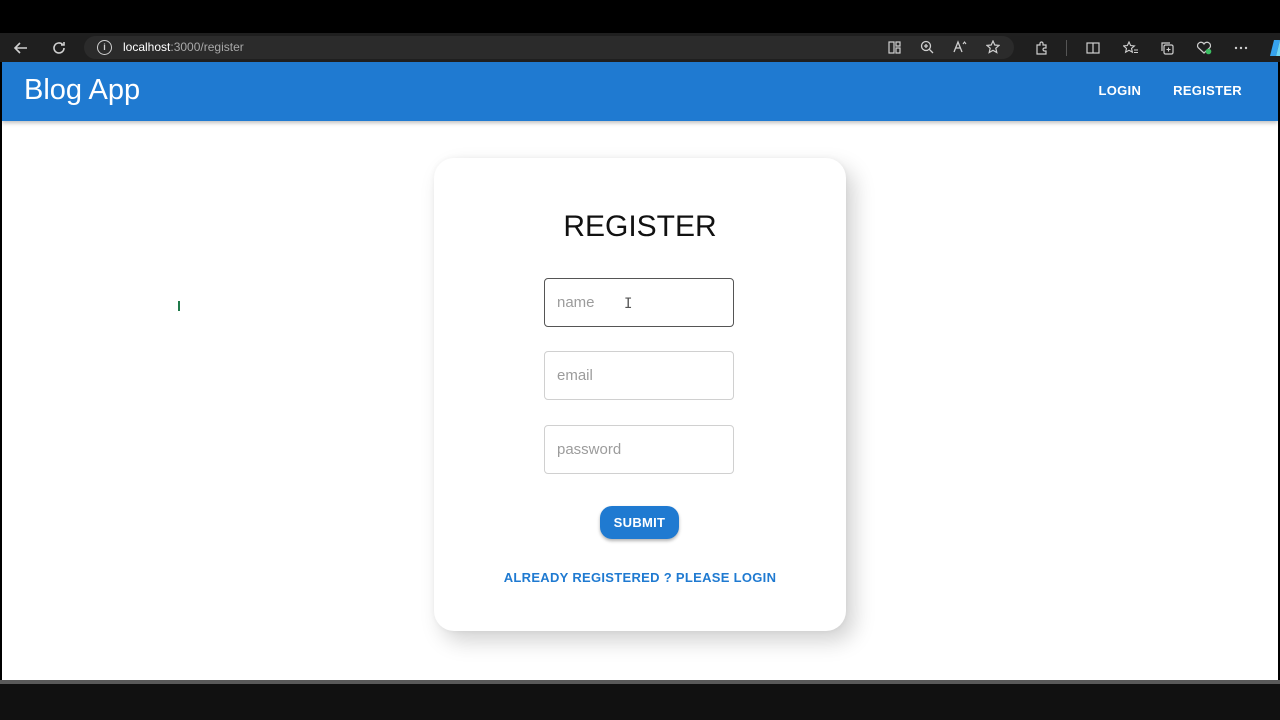 The height and width of the screenshot is (720, 1280). I want to click on brand-title: Blog App, so click(82, 90).